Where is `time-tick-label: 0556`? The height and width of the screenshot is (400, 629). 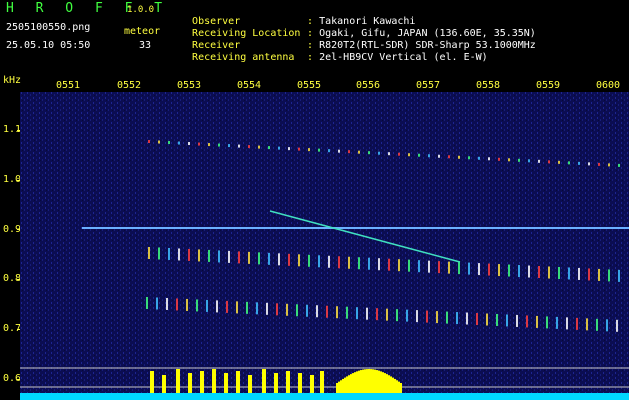
time-tick-label: 0556 is located at coordinates (368, 85).